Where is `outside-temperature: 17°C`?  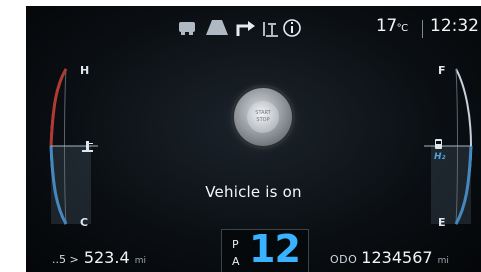
outside-temperature: 17°C is located at coordinates (392, 26).